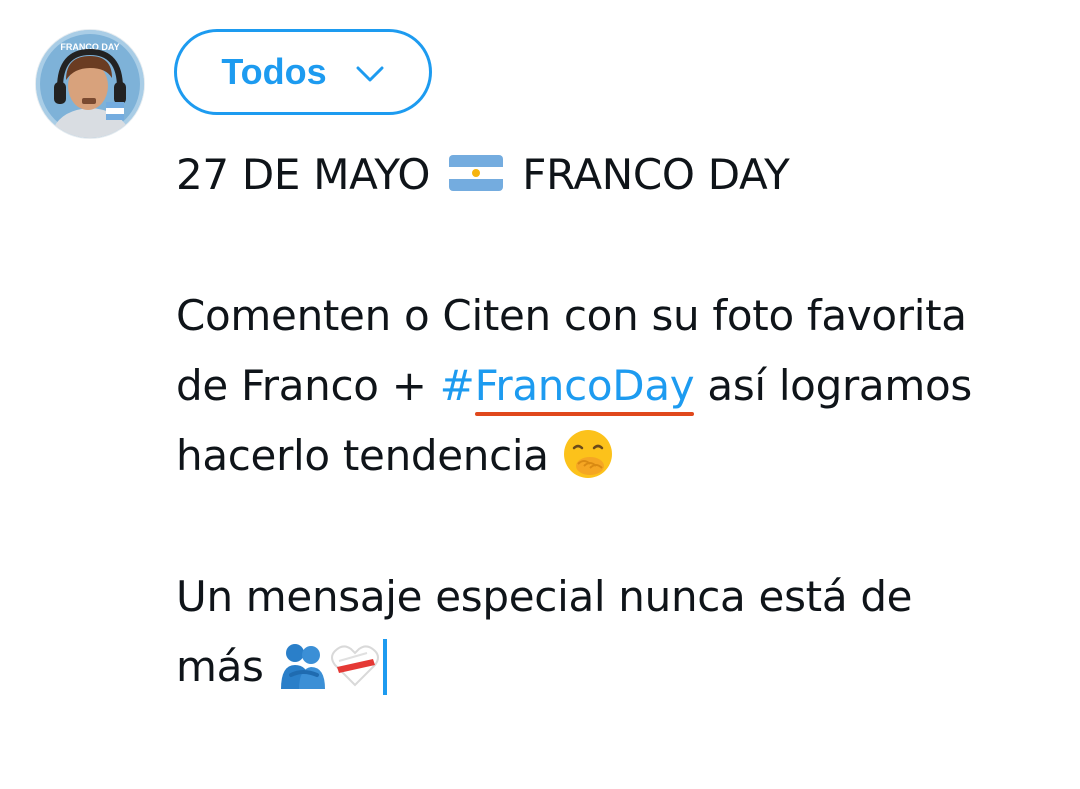 Image resolution: width=1080 pixels, height=789 pixels. I want to click on avatar-image: FRANCO DAY, so click(90, 84).